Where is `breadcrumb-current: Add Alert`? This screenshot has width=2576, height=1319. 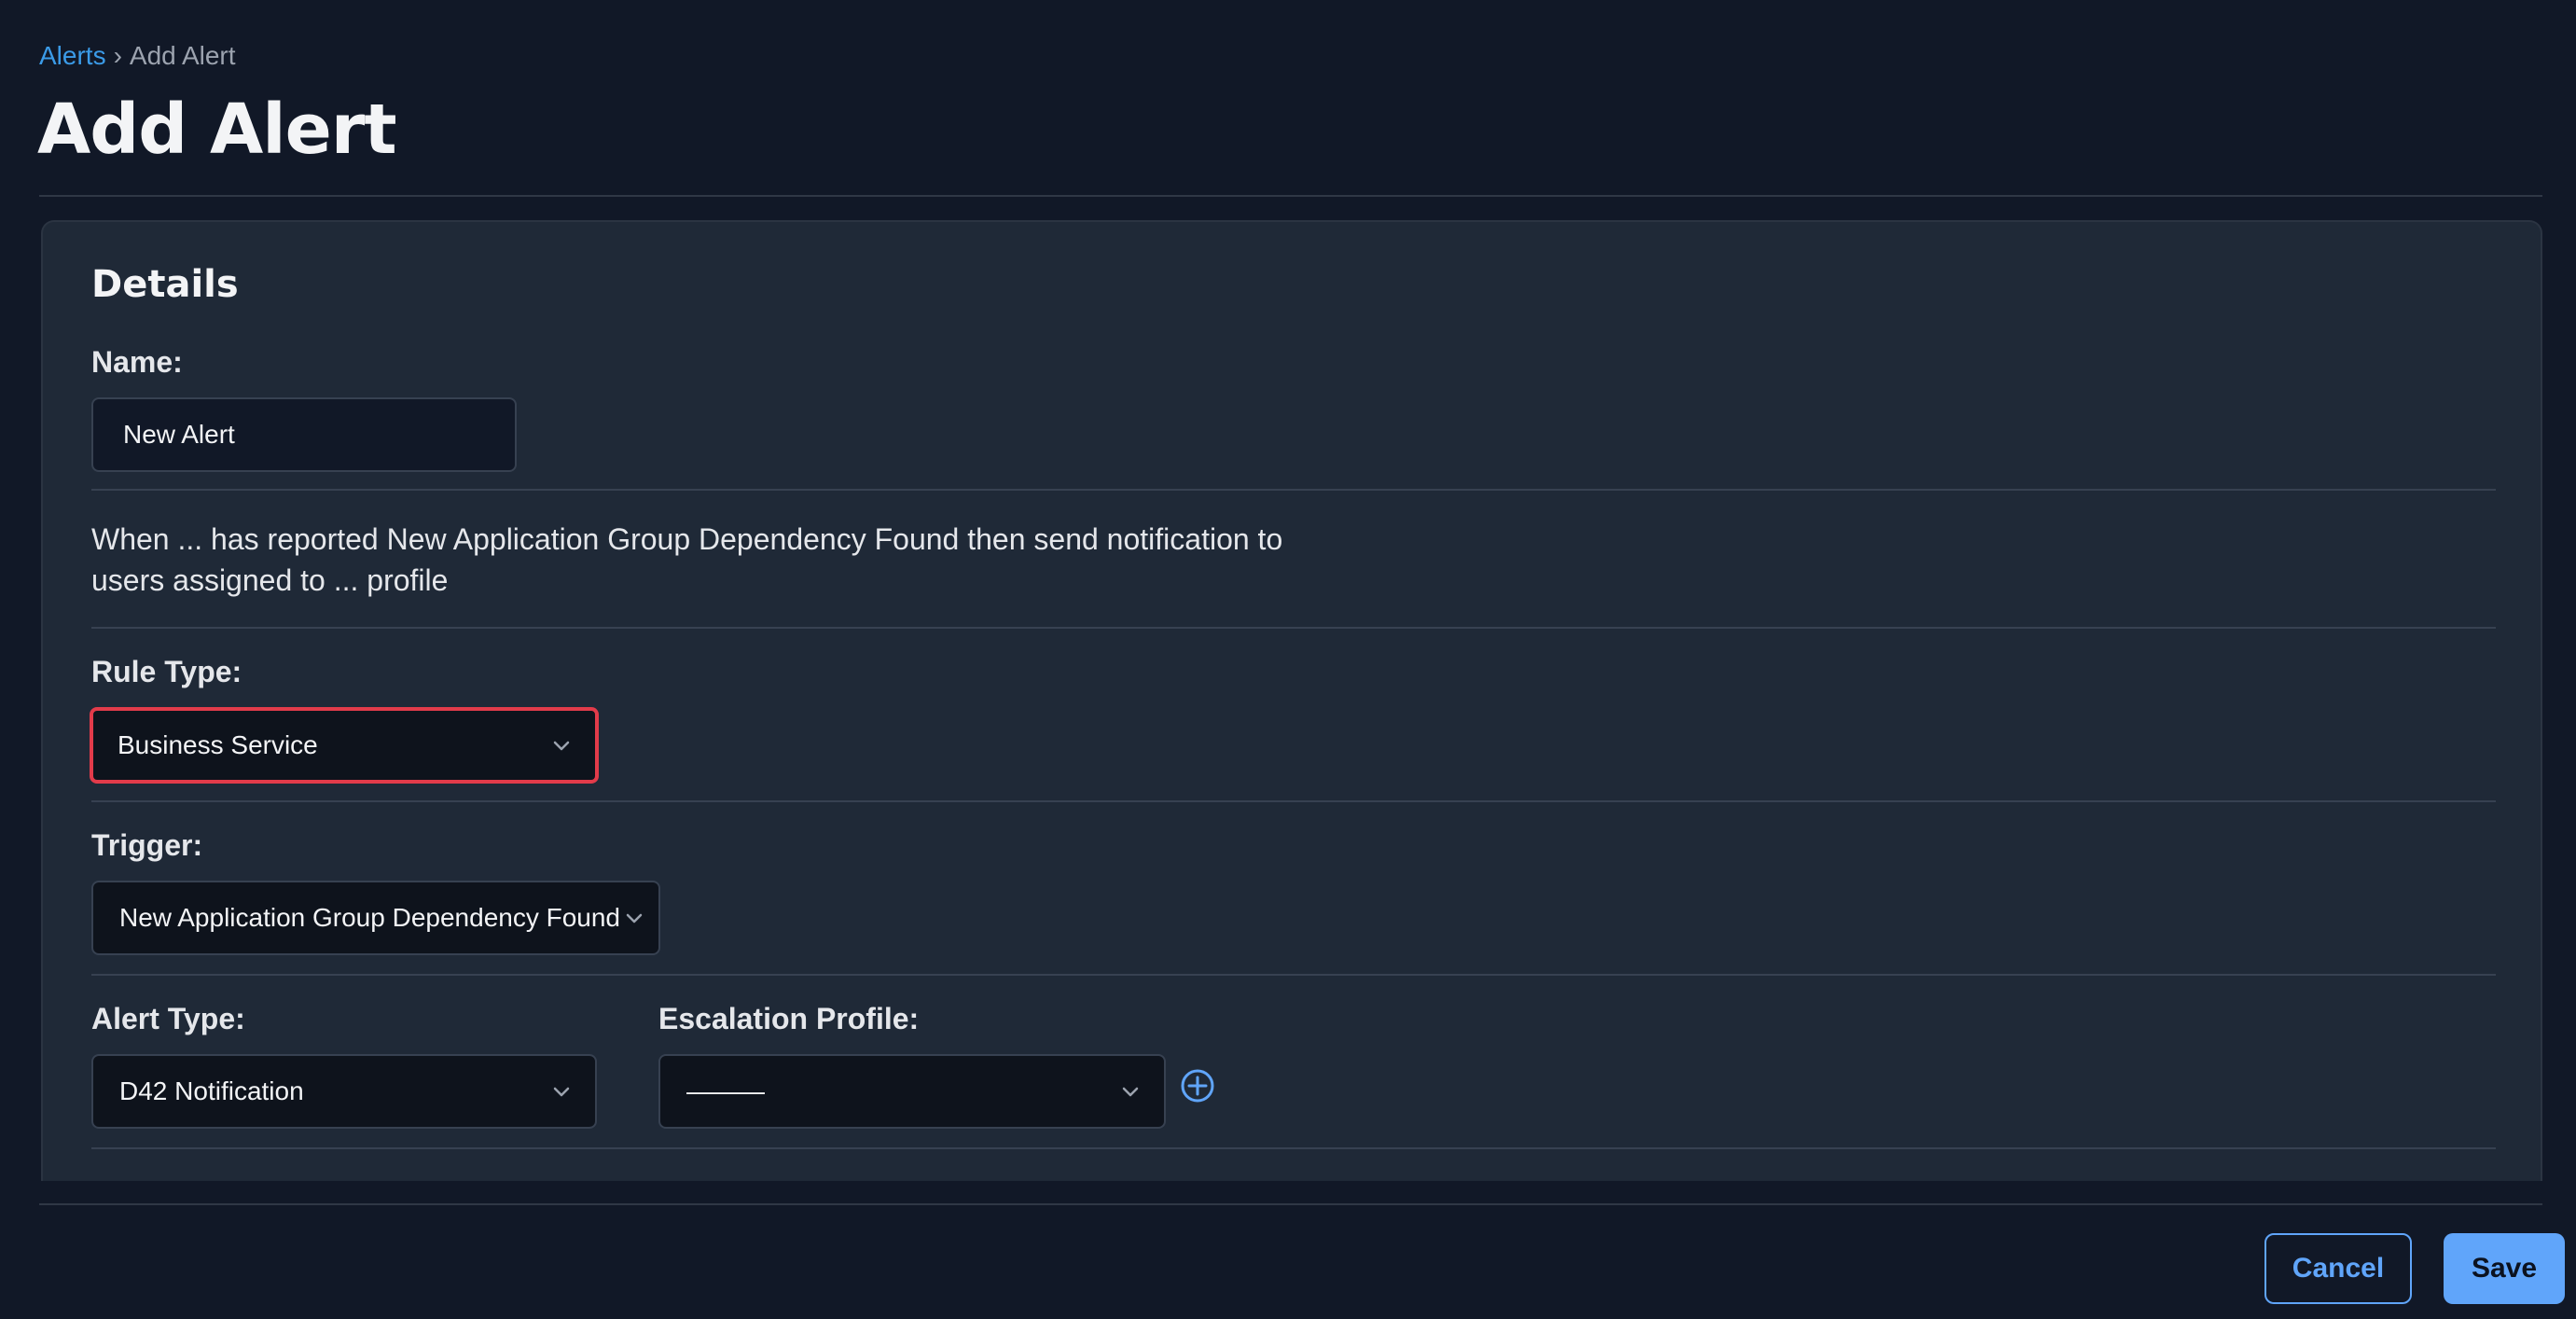
breadcrumb-current: Add Alert is located at coordinates (182, 55).